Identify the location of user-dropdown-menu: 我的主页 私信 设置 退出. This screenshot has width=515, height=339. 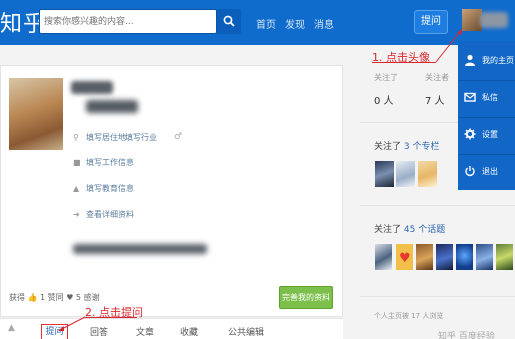
(486, 115).